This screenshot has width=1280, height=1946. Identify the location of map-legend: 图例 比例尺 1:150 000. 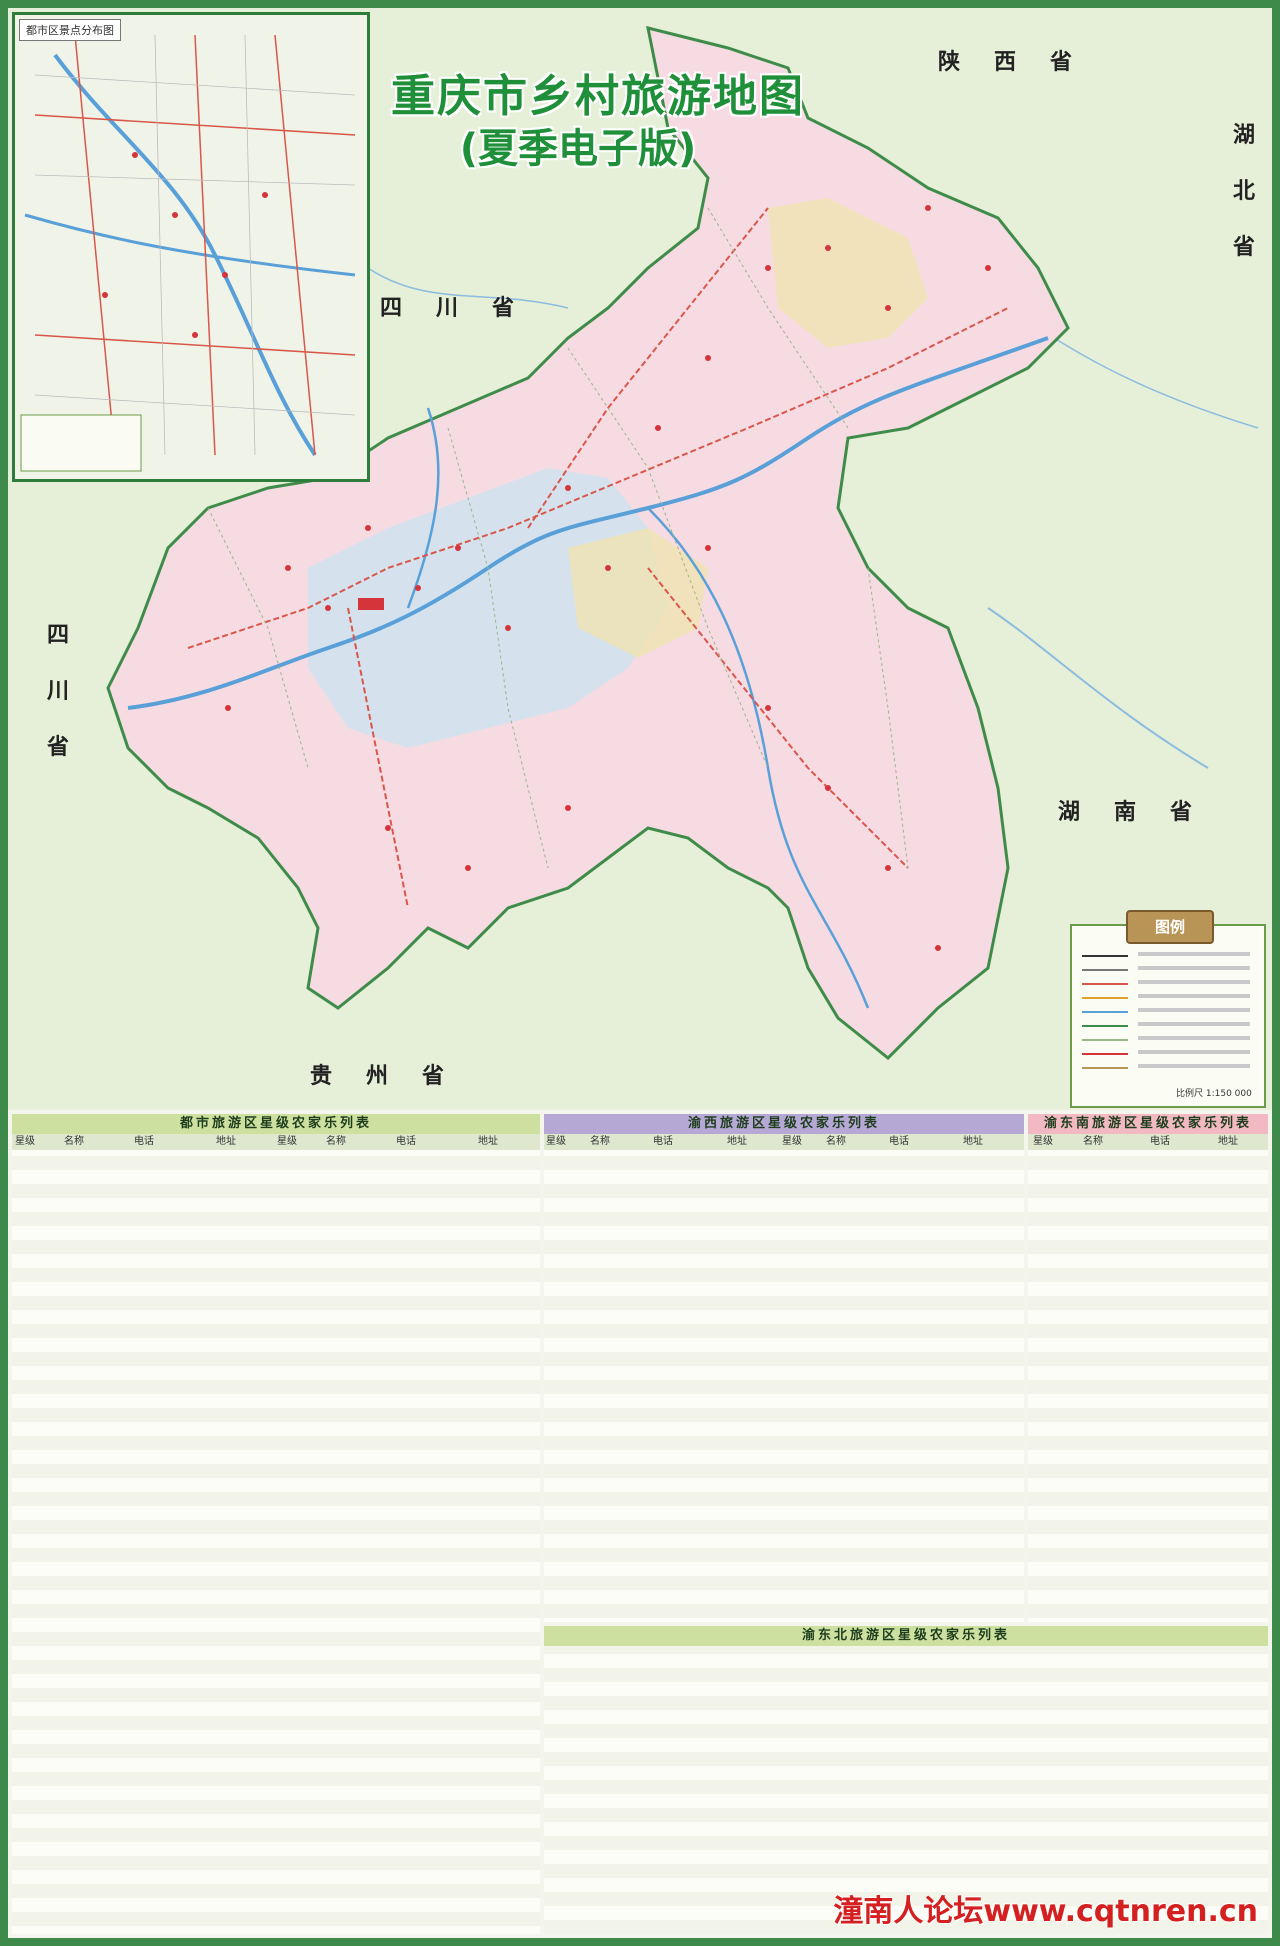
(1168, 1009).